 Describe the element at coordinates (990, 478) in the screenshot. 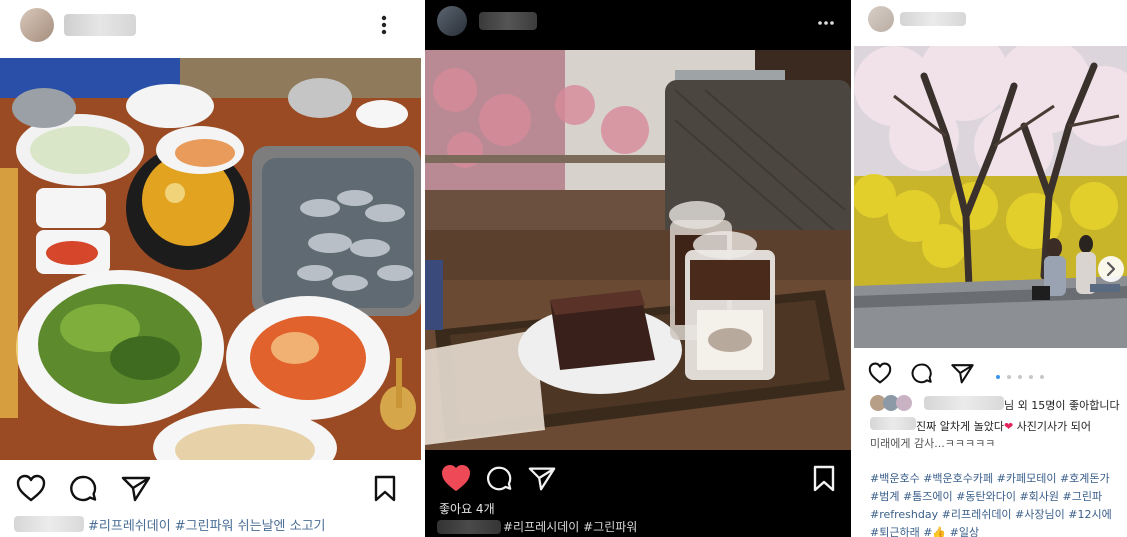

I see `hashtag-line: #백운호수 #백운호수카페 #카페모테이 #호계돈가` at that location.